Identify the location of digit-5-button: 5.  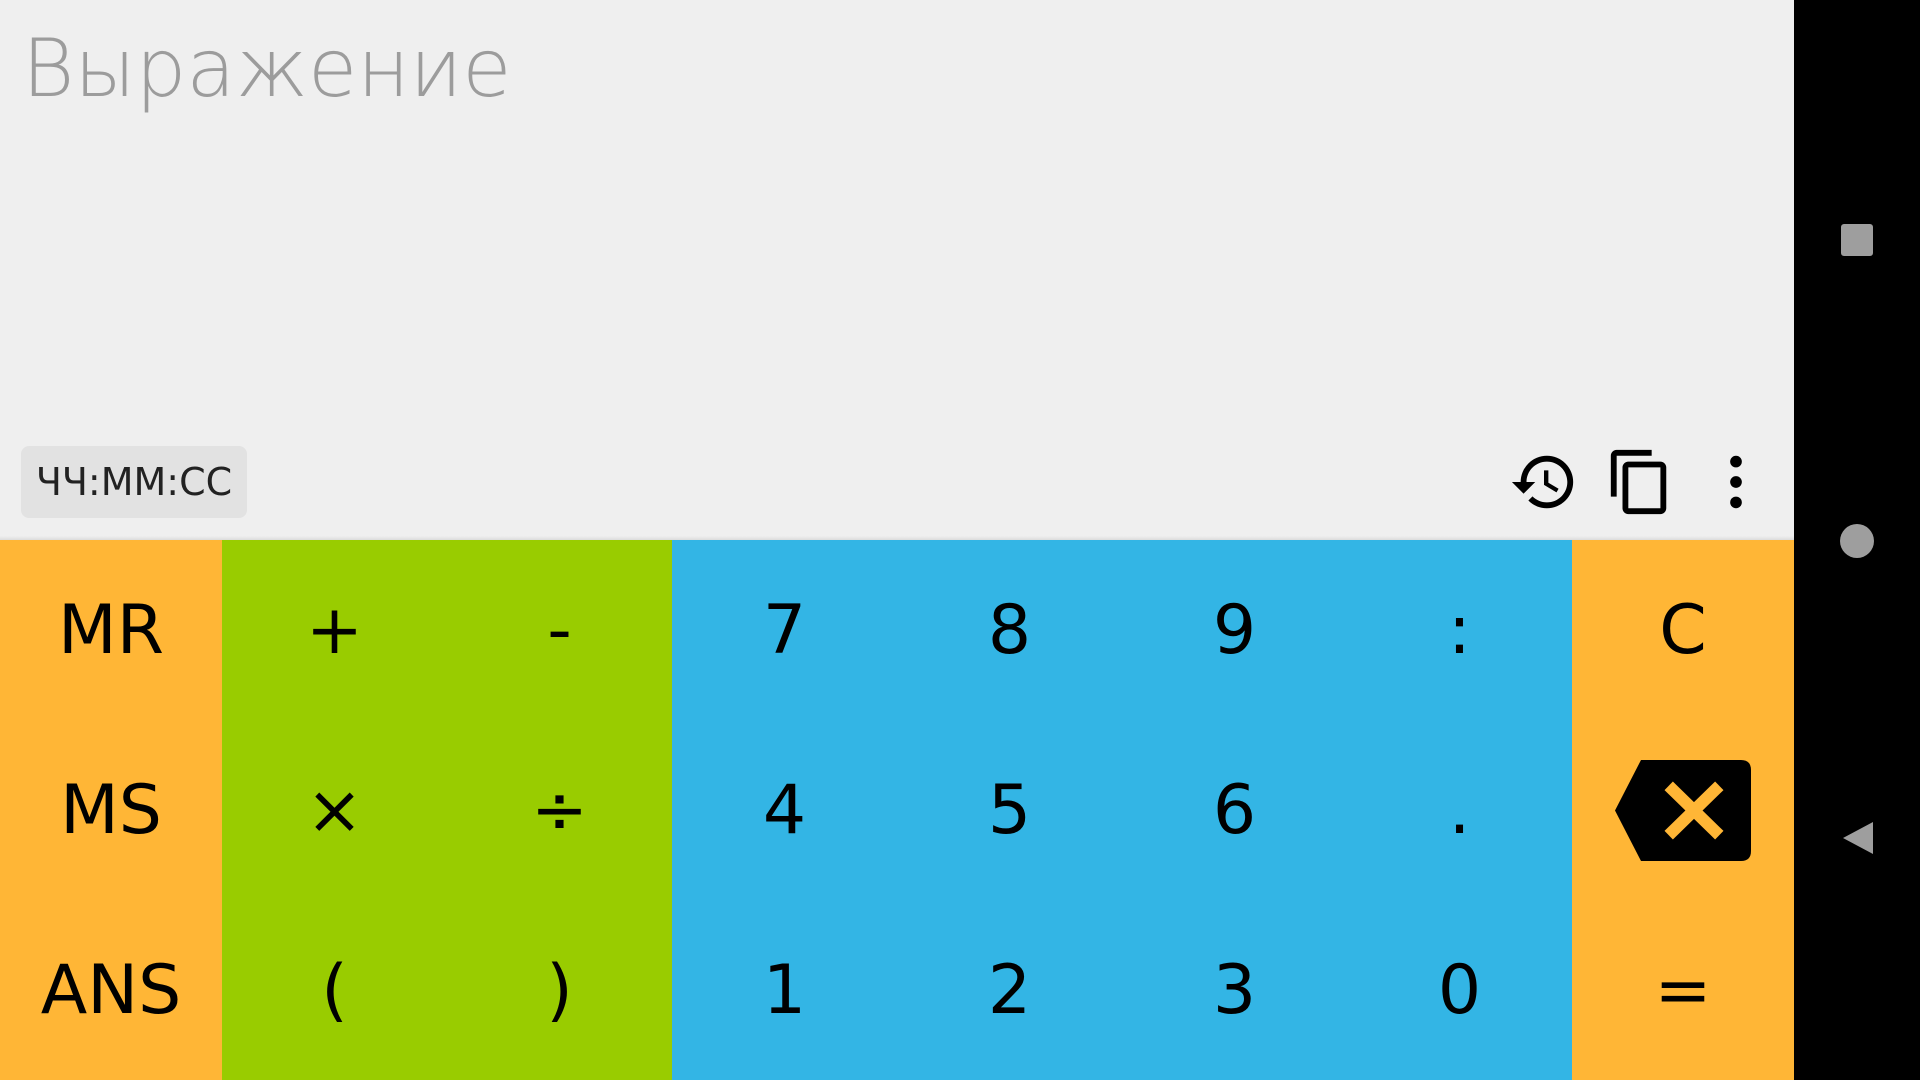
(1009, 810).